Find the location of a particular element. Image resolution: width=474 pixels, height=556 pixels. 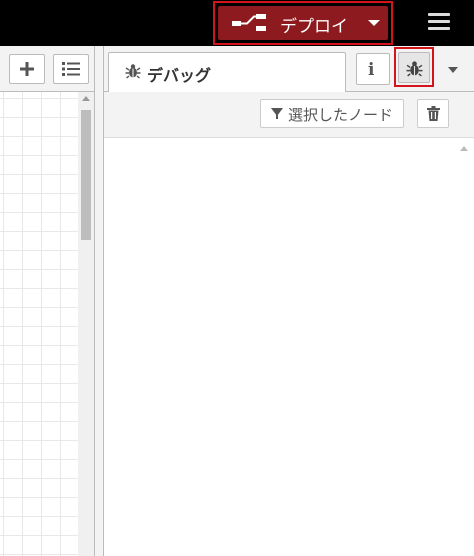

list-icon is located at coordinates (71, 69).